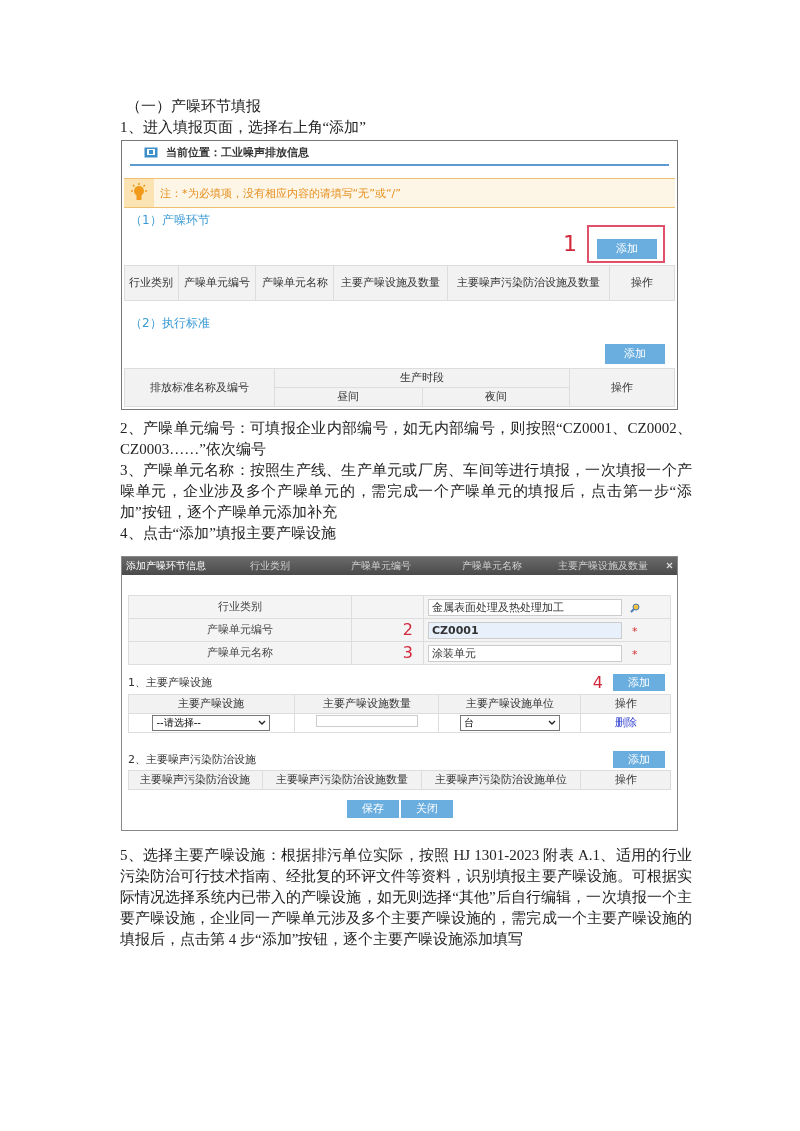 The width and height of the screenshot is (800, 1131). What do you see at coordinates (407, 652) in the screenshot?
I see `step-marker: 3` at bounding box center [407, 652].